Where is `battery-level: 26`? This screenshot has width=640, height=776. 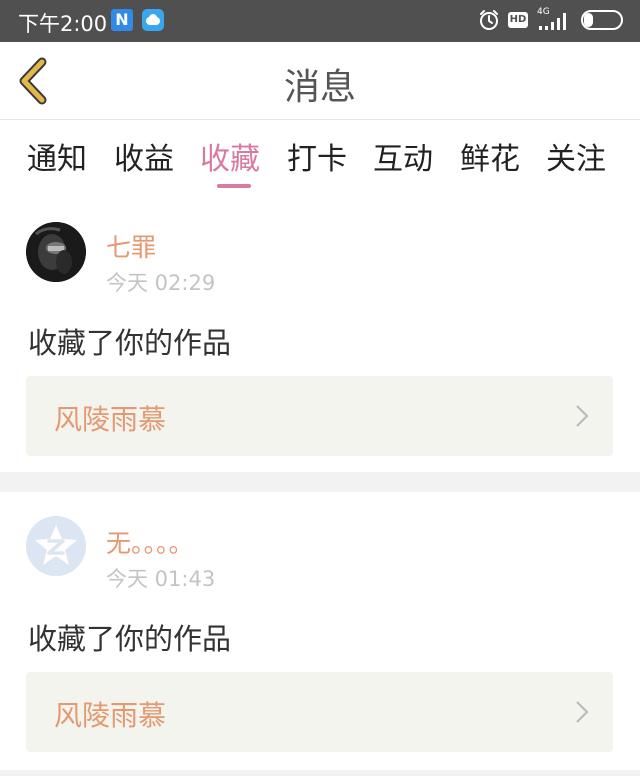
battery-level: 26 is located at coordinates (602, 20).